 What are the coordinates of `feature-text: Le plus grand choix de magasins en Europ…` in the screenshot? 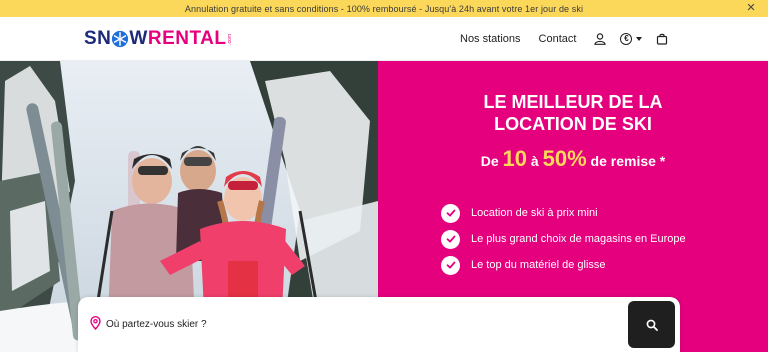 It's located at (578, 239).